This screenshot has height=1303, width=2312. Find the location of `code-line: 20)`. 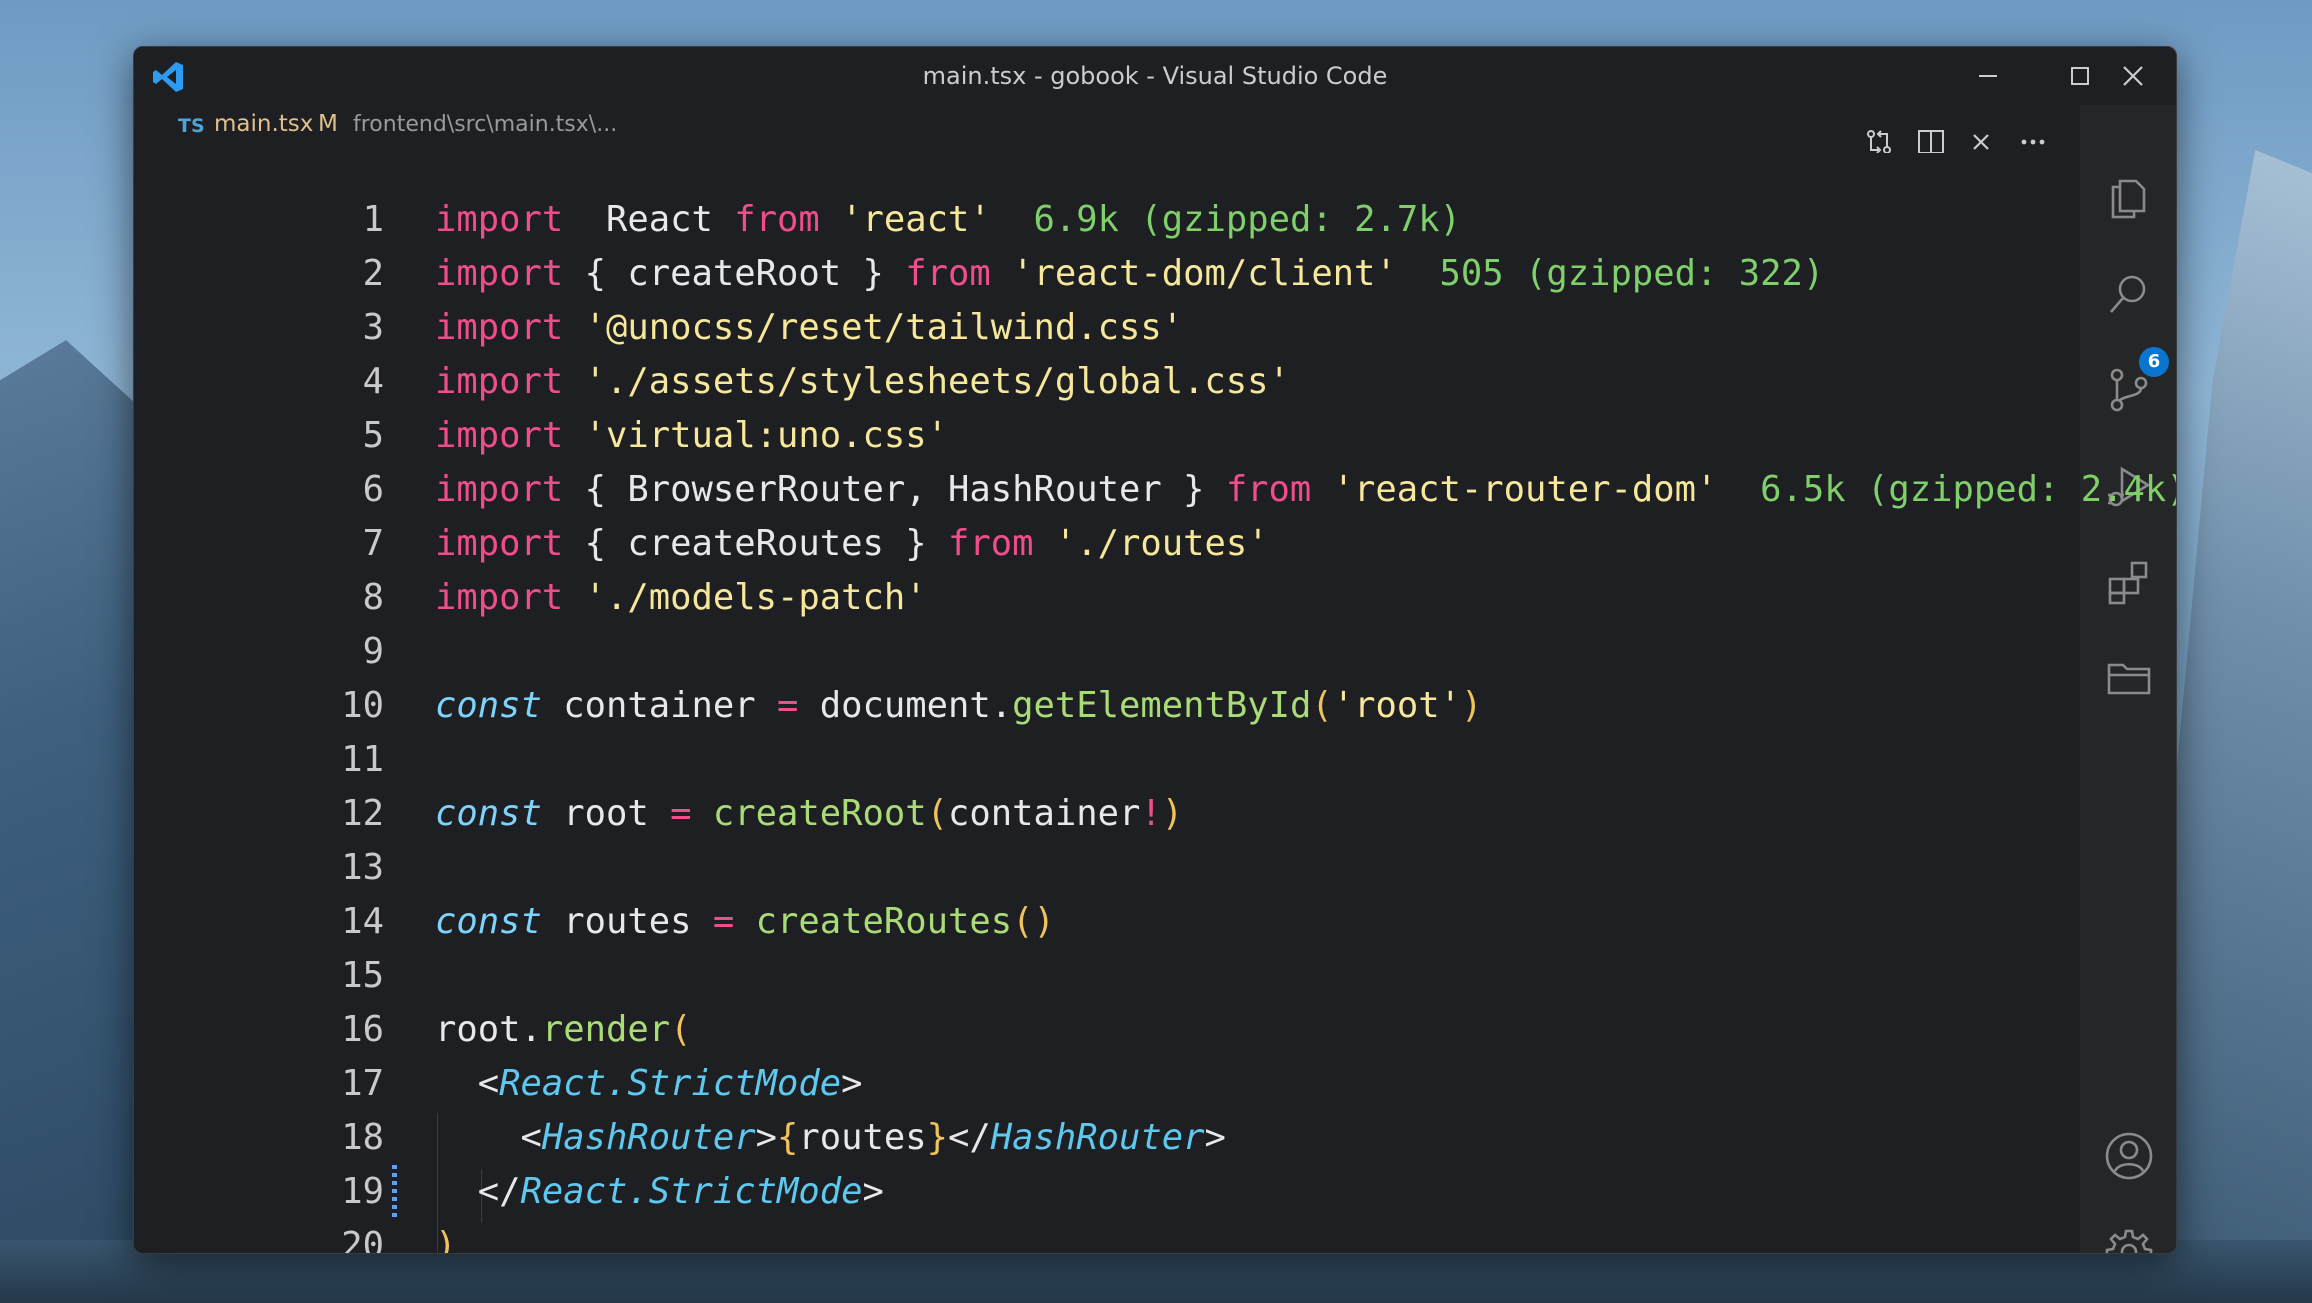

code-line: 20) is located at coordinates (1104, 1236).